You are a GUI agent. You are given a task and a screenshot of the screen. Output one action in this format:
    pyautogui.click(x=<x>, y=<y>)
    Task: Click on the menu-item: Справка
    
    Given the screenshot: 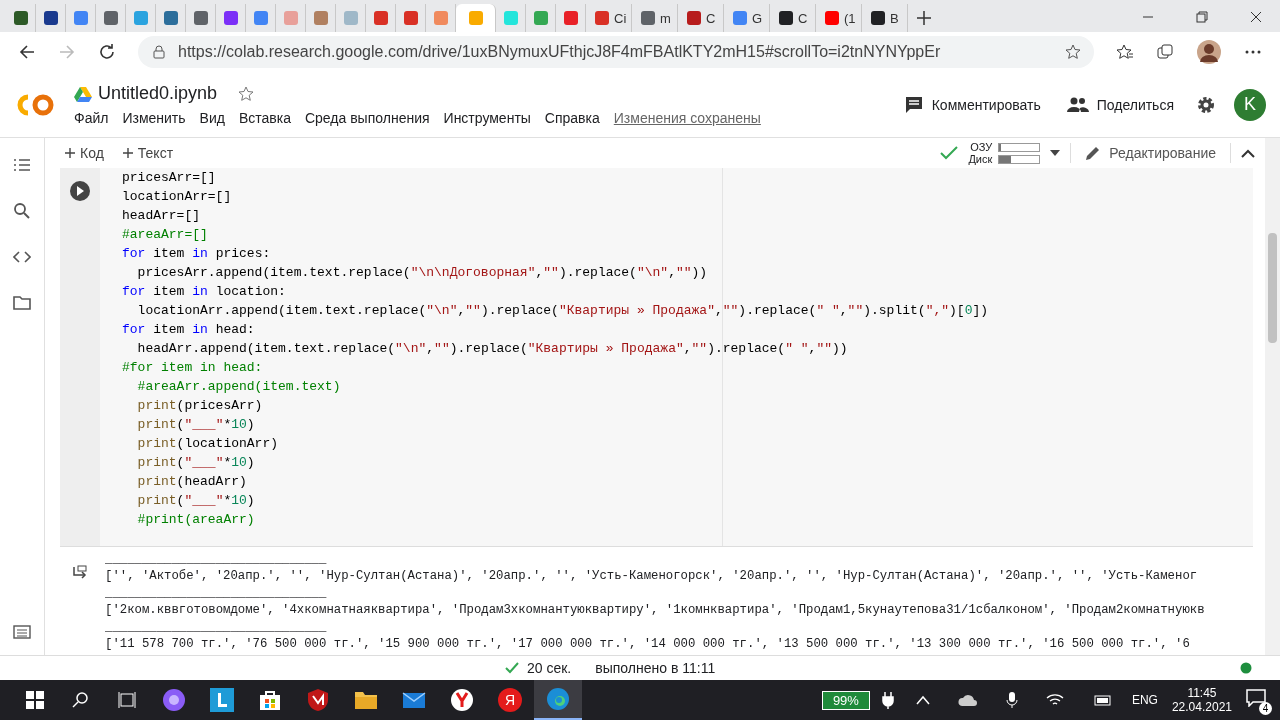 What is the action you would take?
    pyautogui.click(x=572, y=118)
    